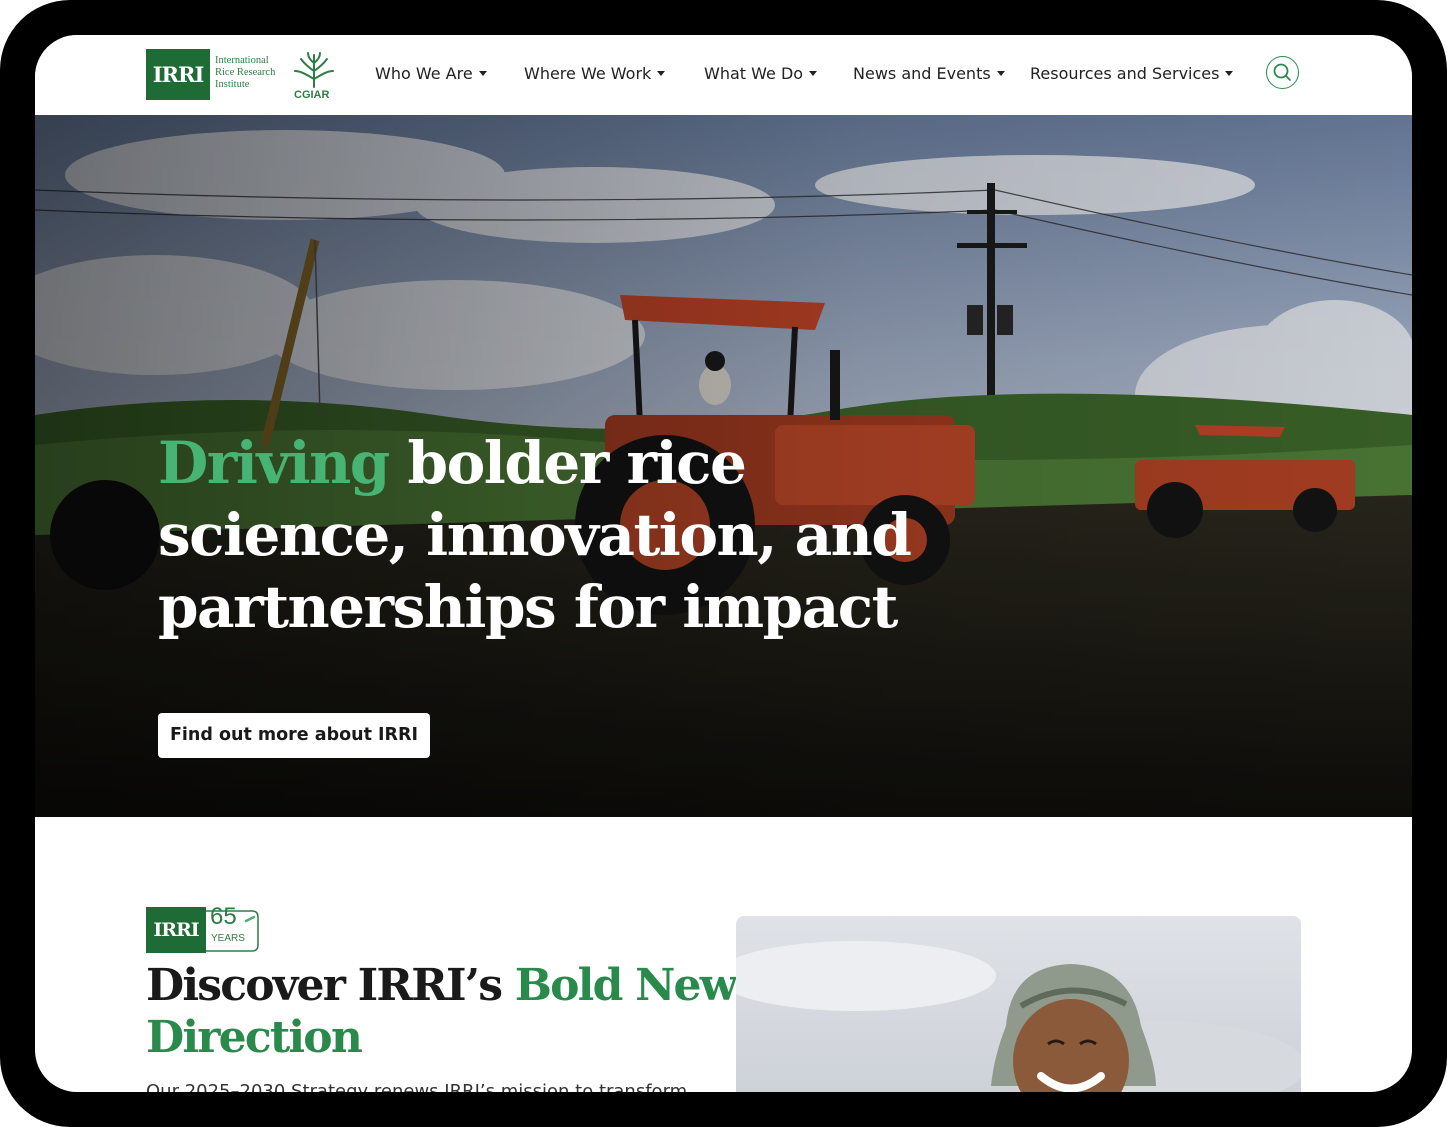 The width and height of the screenshot is (1447, 1127). I want to click on nav-label: What We Do, so click(754, 73).